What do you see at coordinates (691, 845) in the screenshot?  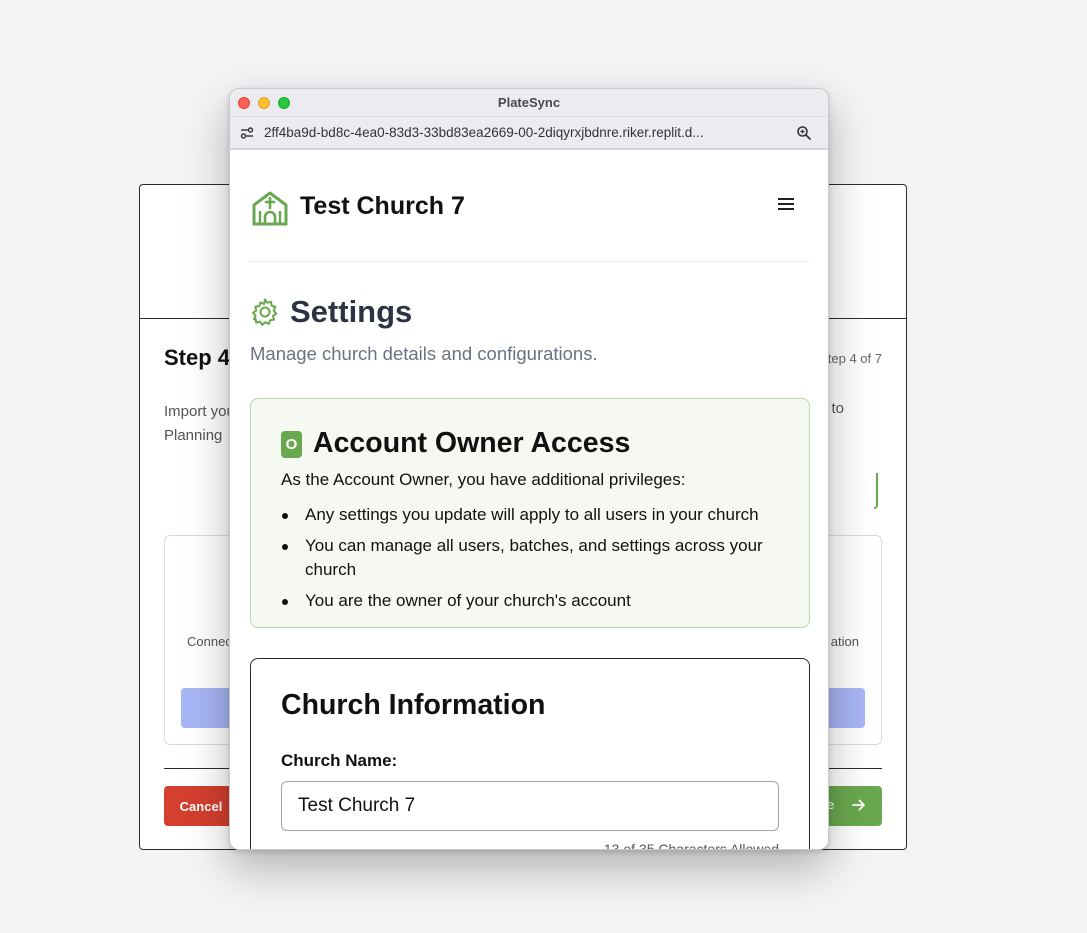 I see `character-count: 13 of 35 Characters Allowed` at bounding box center [691, 845].